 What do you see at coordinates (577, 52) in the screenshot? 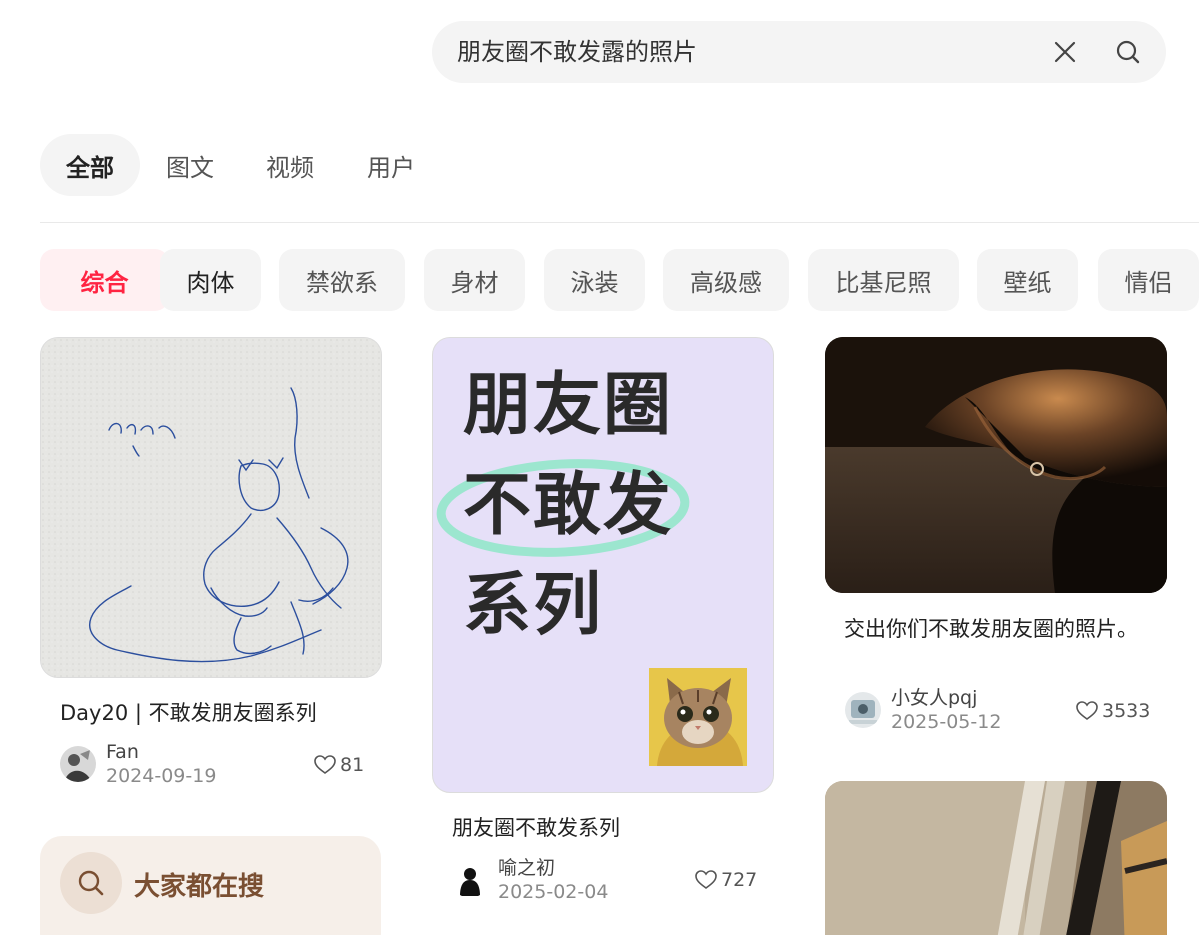
I see `search-input: 朋友圈不敢发露的照片` at bounding box center [577, 52].